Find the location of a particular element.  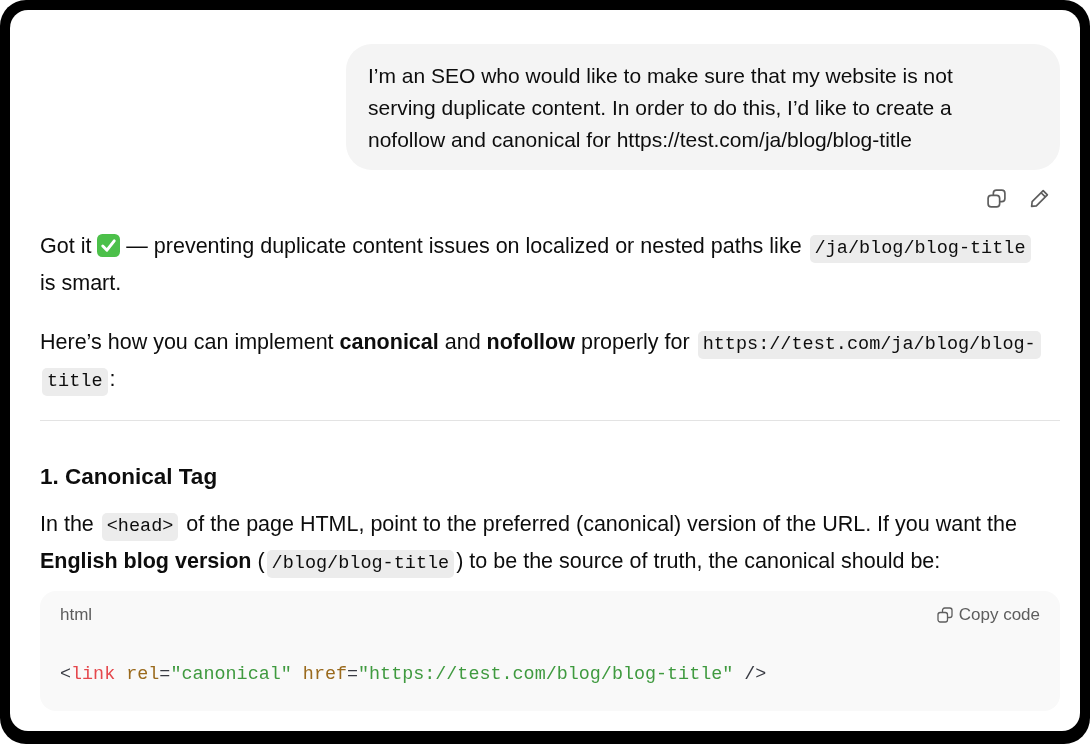

code-line: <link rel="canonical" href="https://test.com/blog/blog-title" /> is located at coordinates (413, 675).